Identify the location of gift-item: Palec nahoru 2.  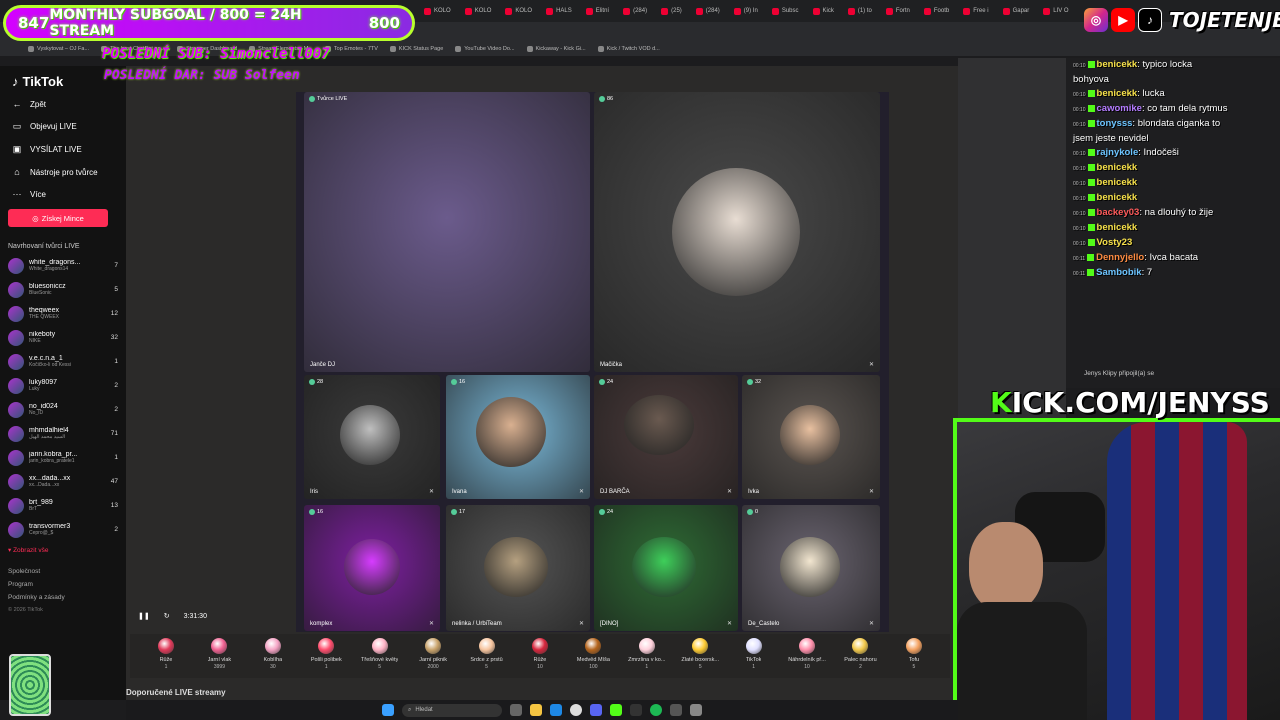
(860, 653).